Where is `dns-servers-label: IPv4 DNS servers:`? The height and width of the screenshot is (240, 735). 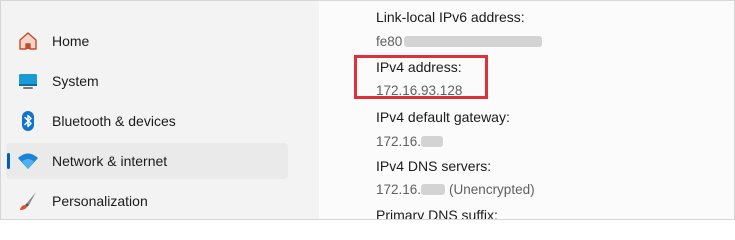 dns-servers-label: IPv4 DNS servers: is located at coordinates (434, 166).